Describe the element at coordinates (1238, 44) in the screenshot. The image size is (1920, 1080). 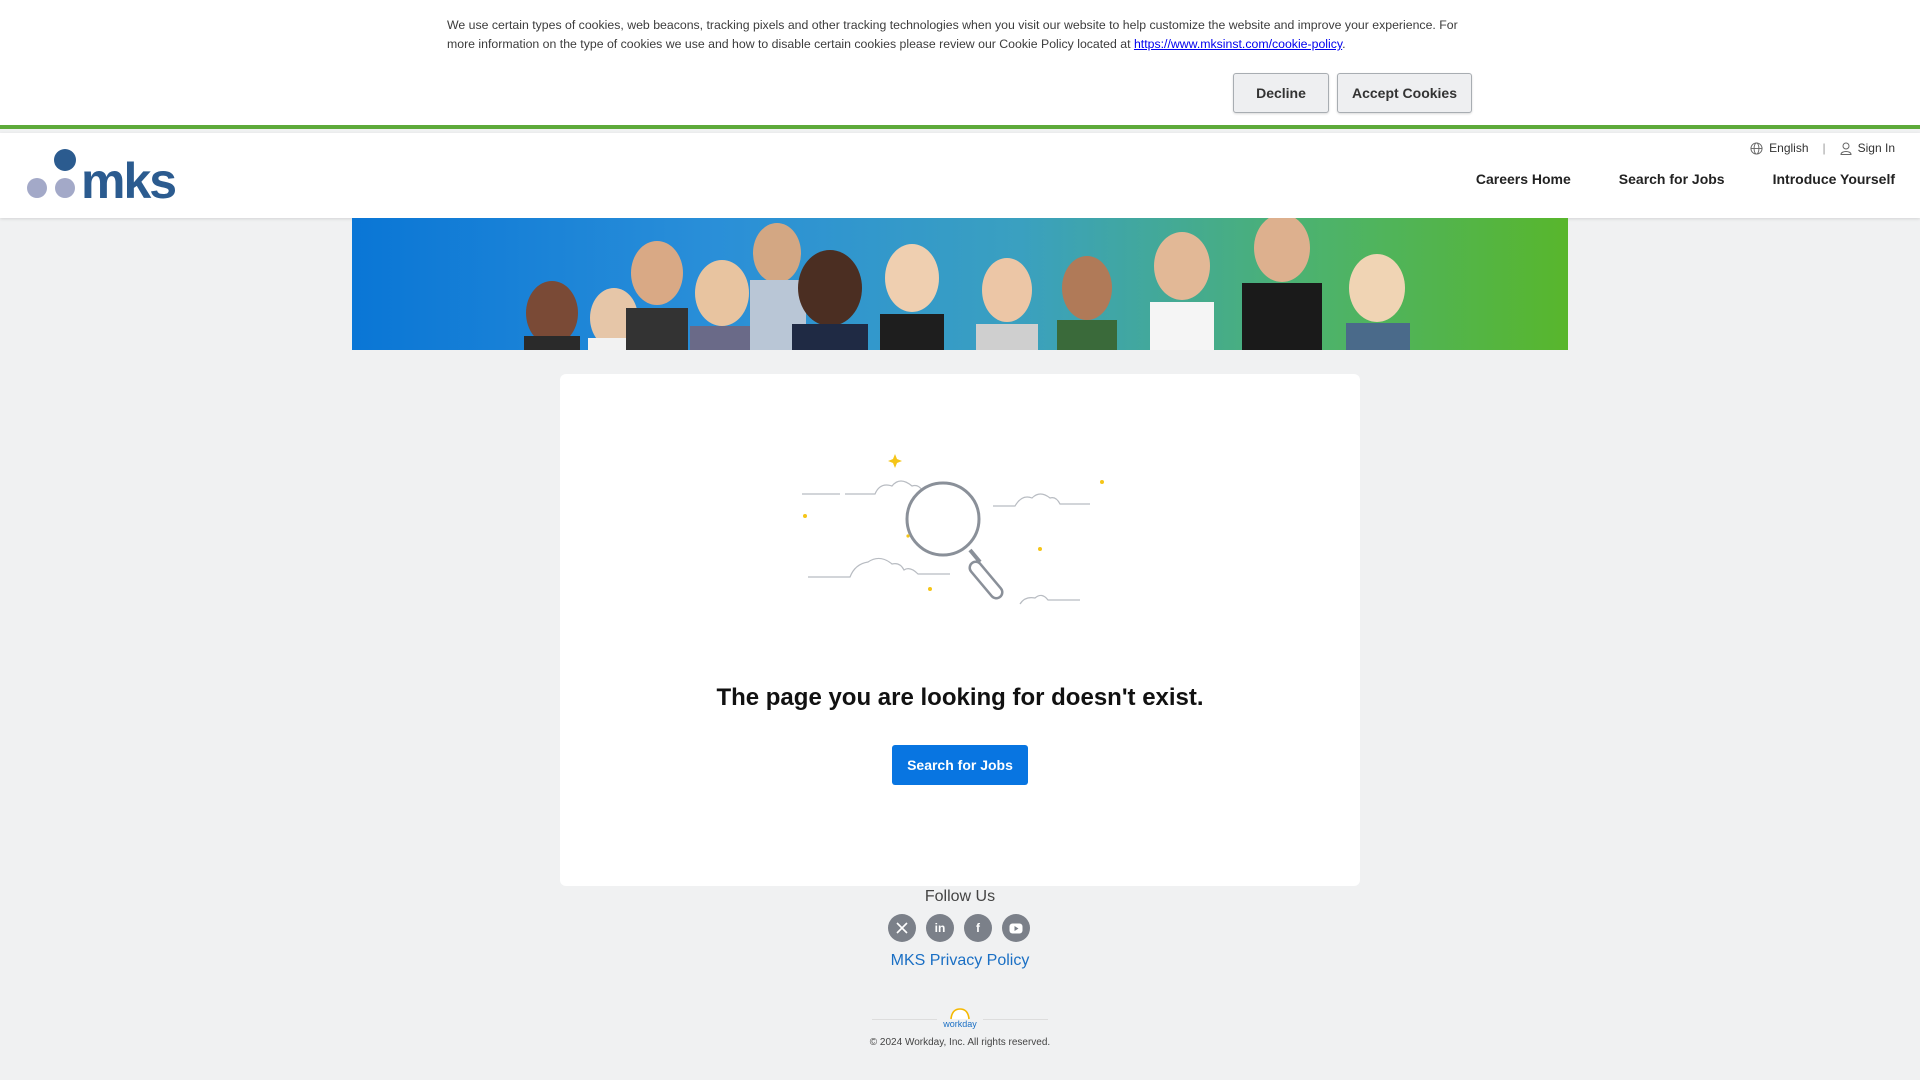
I see `cookie-policy-link: https://www.mksinst.com/cookie-policy` at that location.